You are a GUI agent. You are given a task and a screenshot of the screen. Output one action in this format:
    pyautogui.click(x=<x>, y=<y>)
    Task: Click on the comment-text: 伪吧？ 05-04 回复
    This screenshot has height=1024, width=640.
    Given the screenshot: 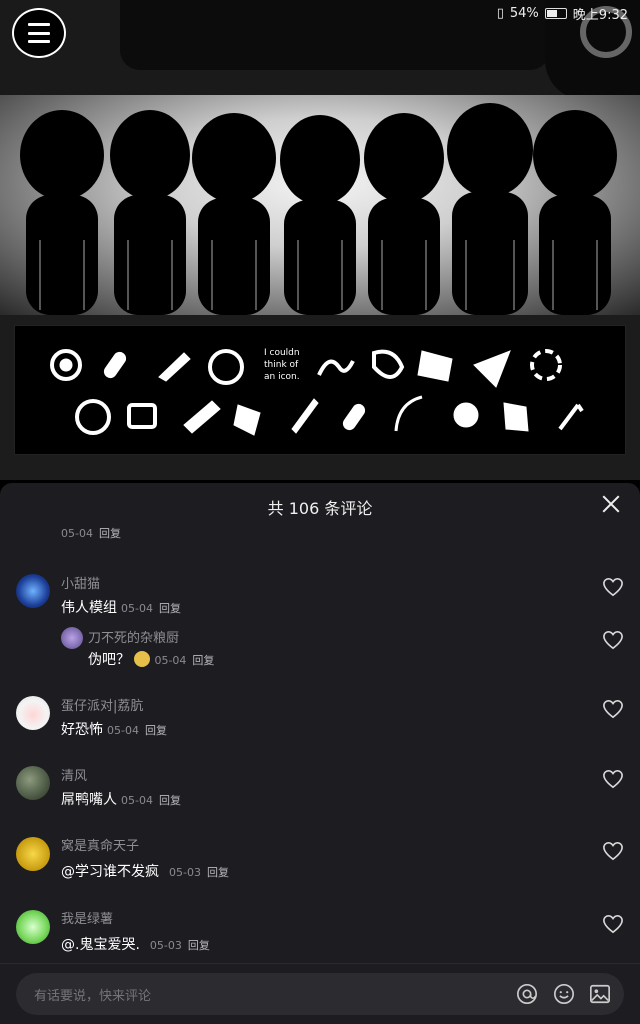 What is the action you would take?
    pyautogui.click(x=151, y=659)
    